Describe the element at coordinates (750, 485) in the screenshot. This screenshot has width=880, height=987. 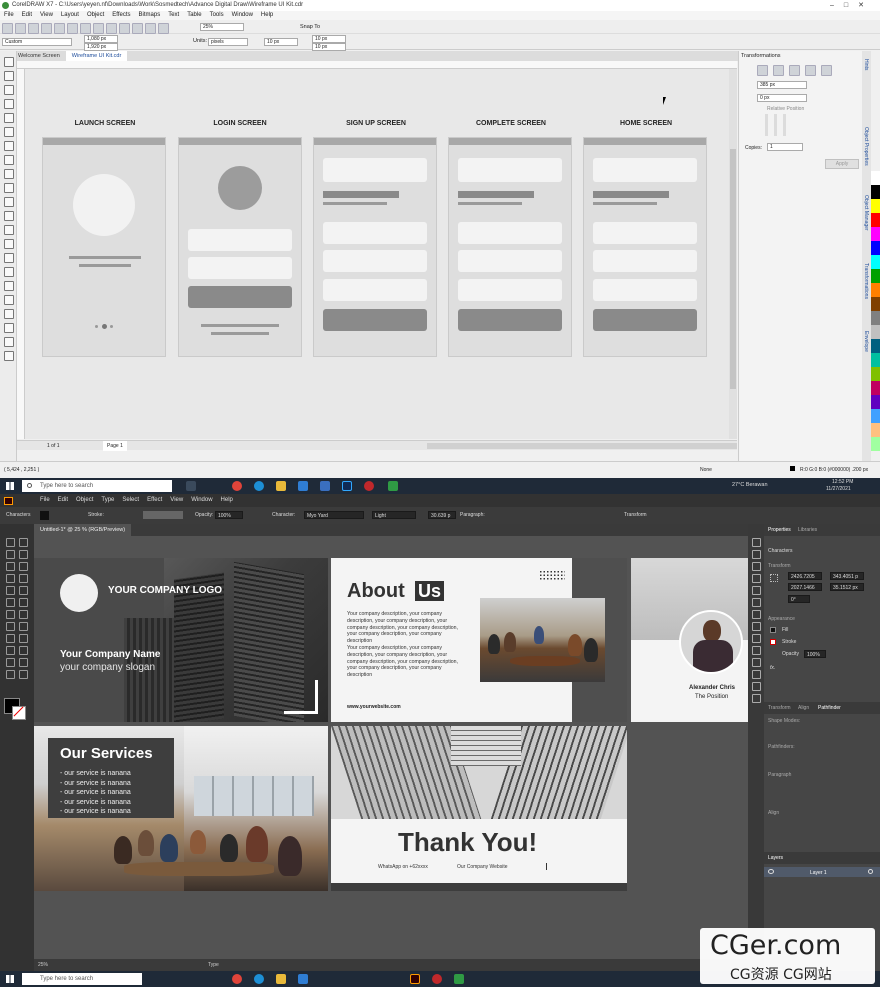
I see `weather-status: 27°C Berawan` at that location.